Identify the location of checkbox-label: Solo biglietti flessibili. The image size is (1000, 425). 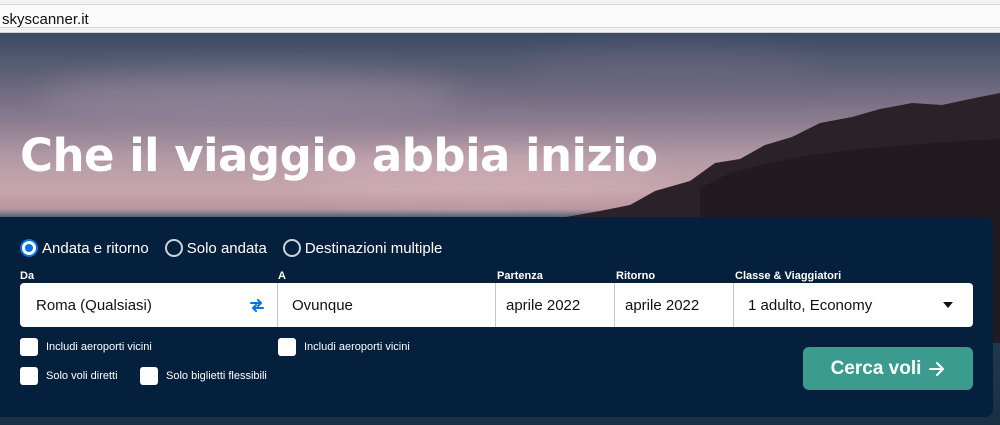
(216, 376).